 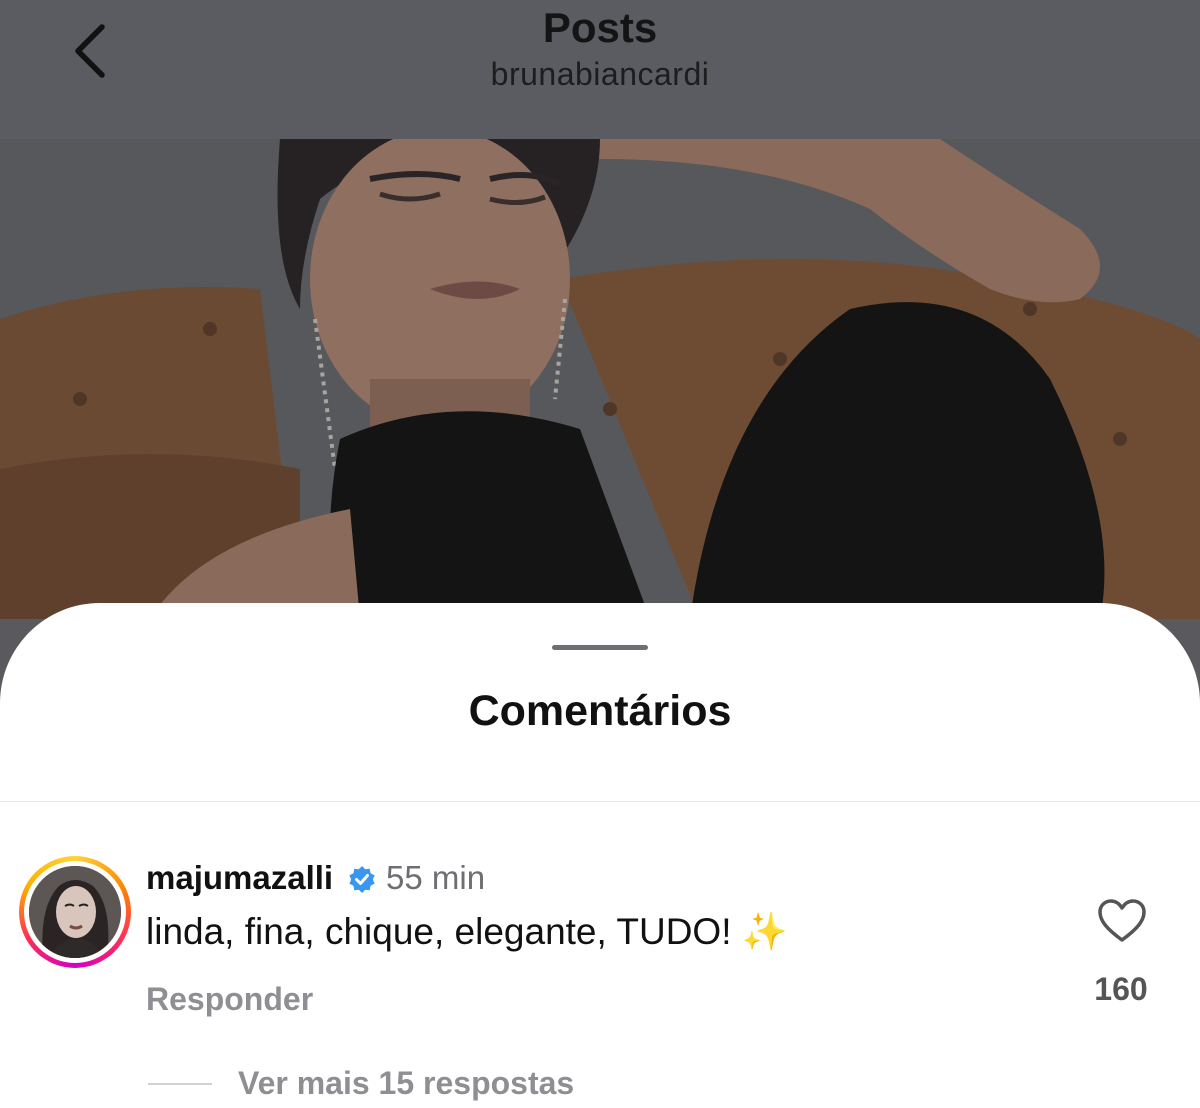 What do you see at coordinates (600, 711) in the screenshot?
I see `sheet-title: Comentários` at bounding box center [600, 711].